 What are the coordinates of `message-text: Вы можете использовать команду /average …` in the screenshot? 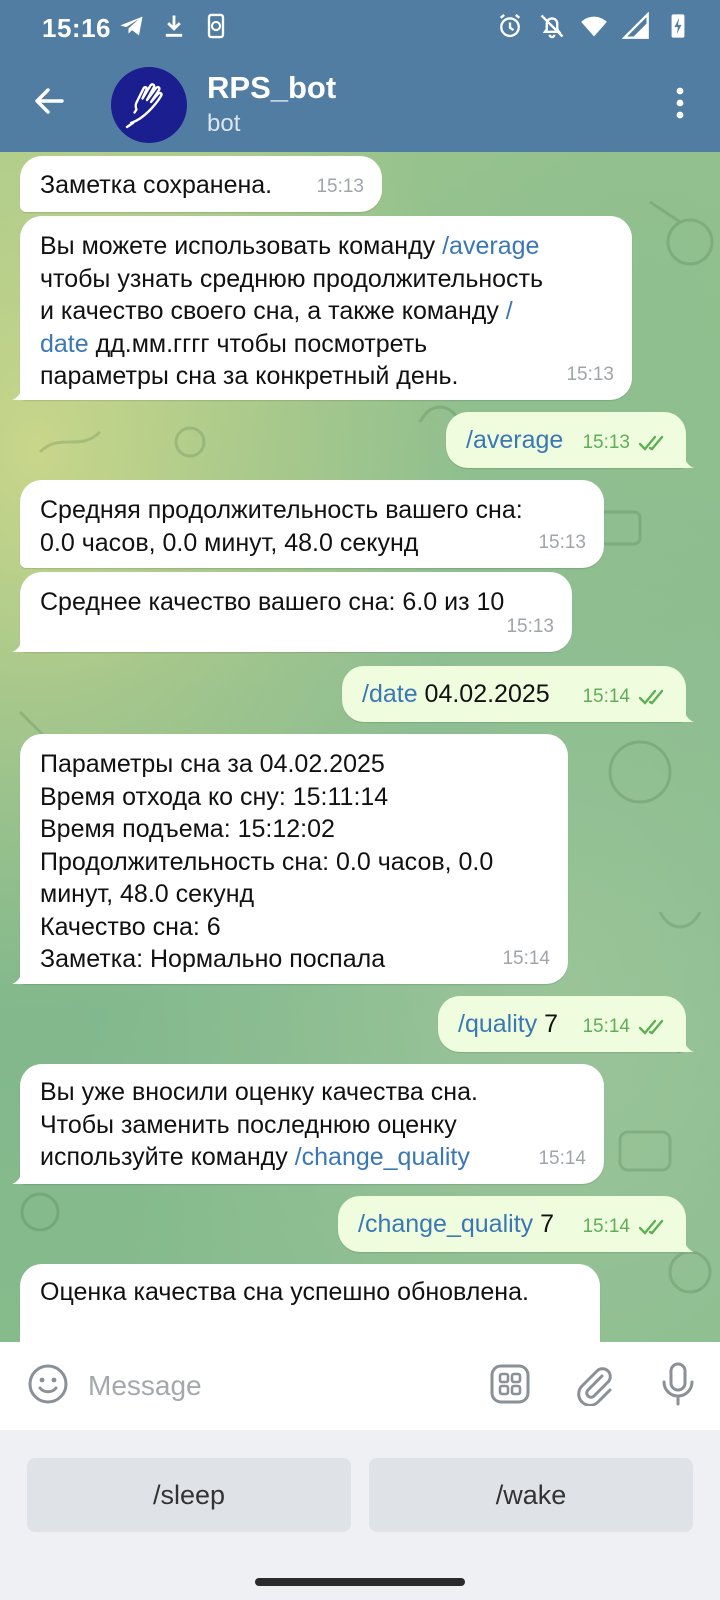 It's located at (292, 311).